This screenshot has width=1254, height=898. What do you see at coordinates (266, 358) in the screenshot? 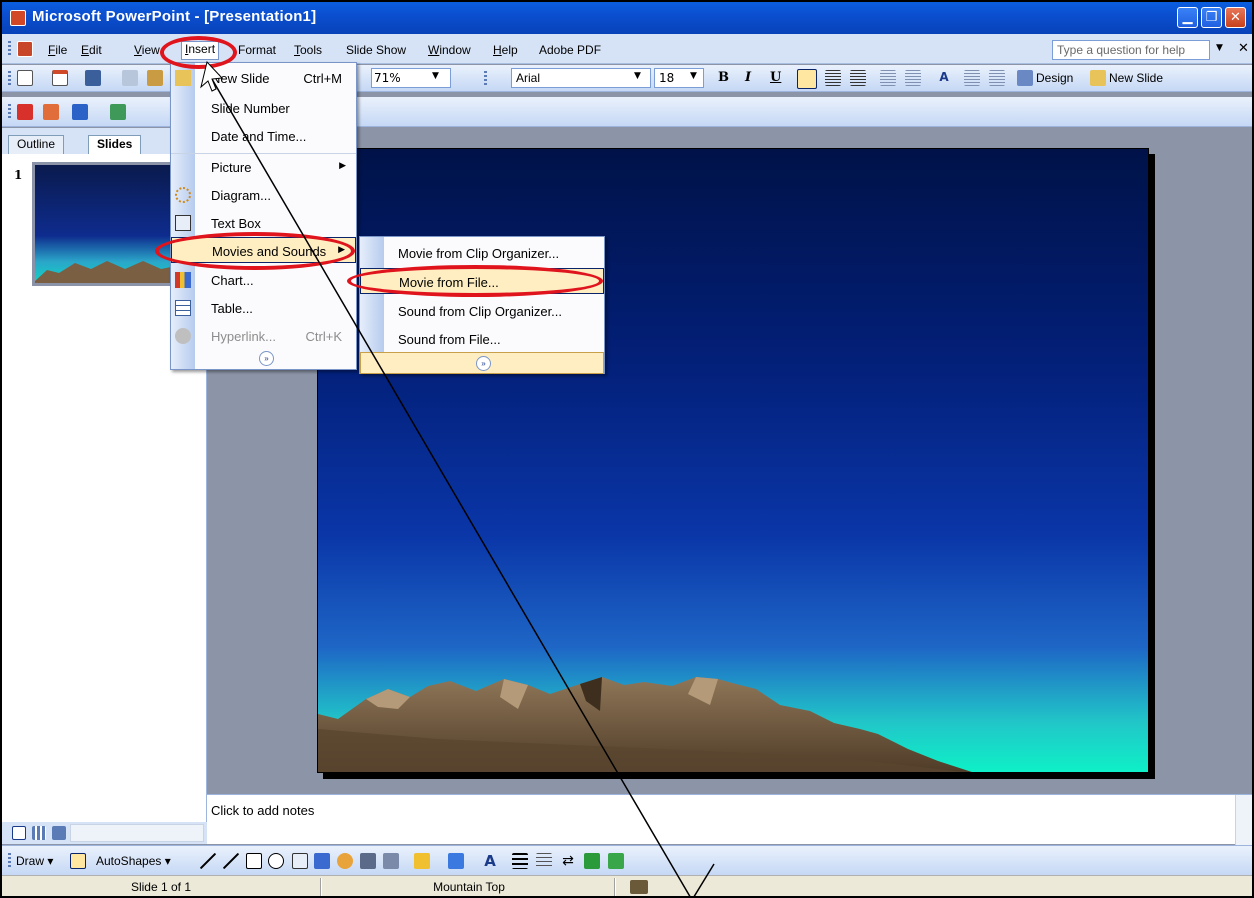
I see `expand-menu-icon: »` at bounding box center [266, 358].